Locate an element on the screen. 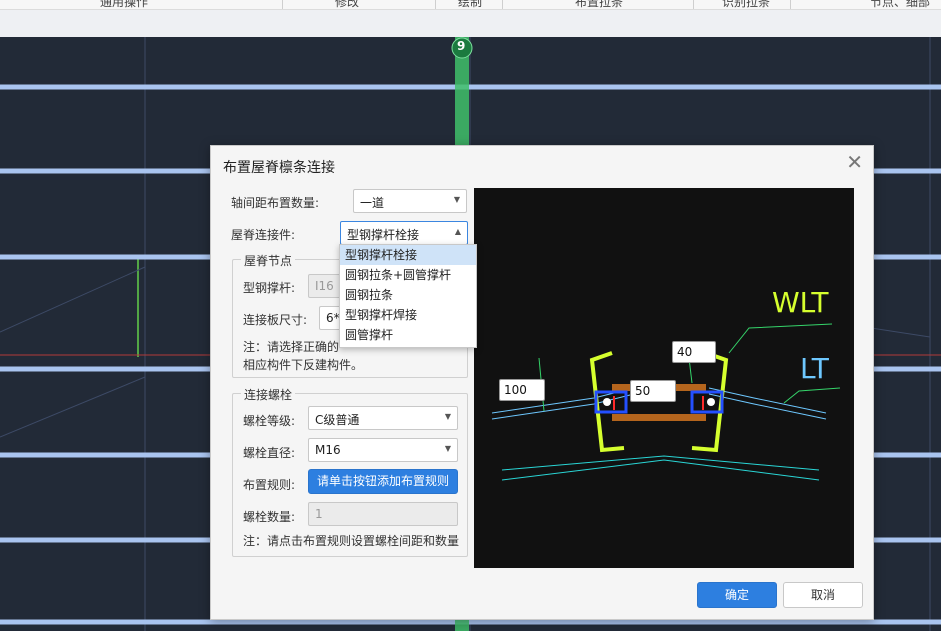  dropdown-option: 圆管撑杆 is located at coordinates (408, 335).